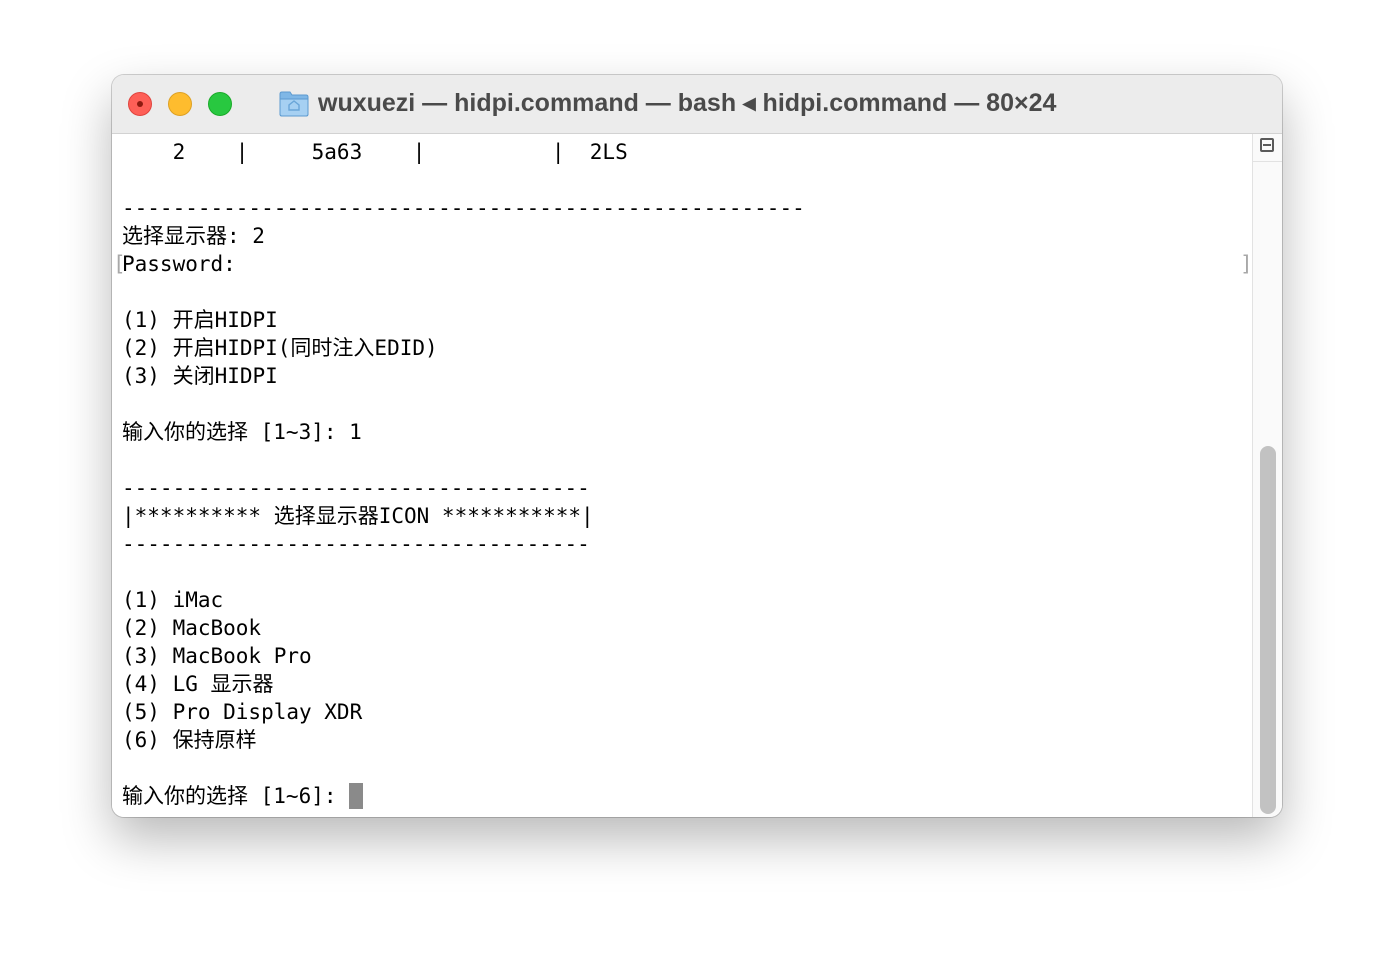 This screenshot has width=1394, height=966. Describe the element at coordinates (192, 628) in the screenshot. I see `terminal-line: (2) MacBook` at that location.